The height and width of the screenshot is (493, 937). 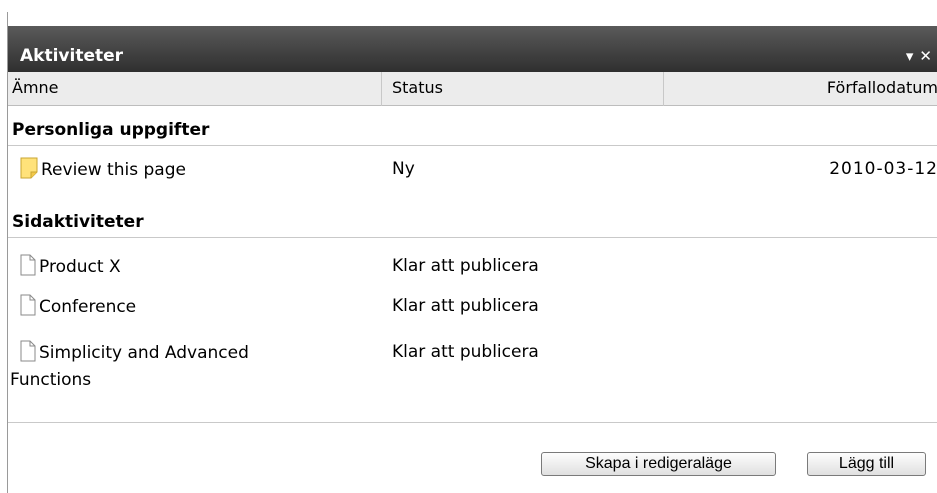 I want to click on column-header-subject: Ämne, so click(x=195, y=89).